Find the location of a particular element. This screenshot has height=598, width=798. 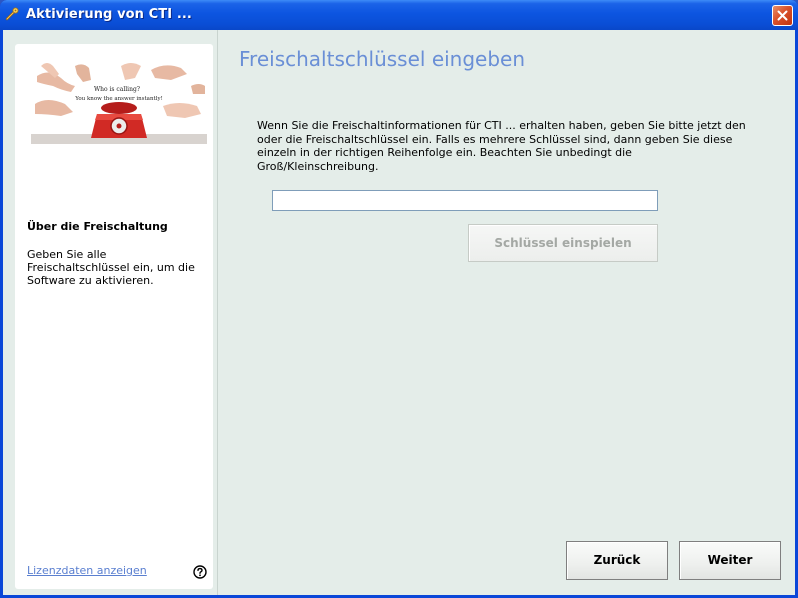

apply-key-button: Schlüssel einspielen is located at coordinates (563, 243).